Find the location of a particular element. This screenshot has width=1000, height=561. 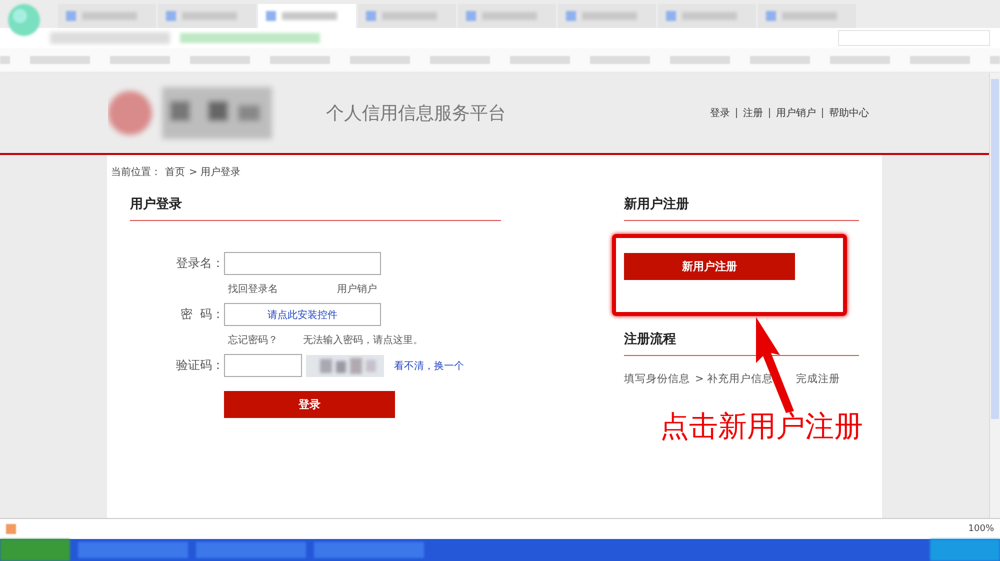

header-link: 用户销户 is located at coordinates (796, 113).